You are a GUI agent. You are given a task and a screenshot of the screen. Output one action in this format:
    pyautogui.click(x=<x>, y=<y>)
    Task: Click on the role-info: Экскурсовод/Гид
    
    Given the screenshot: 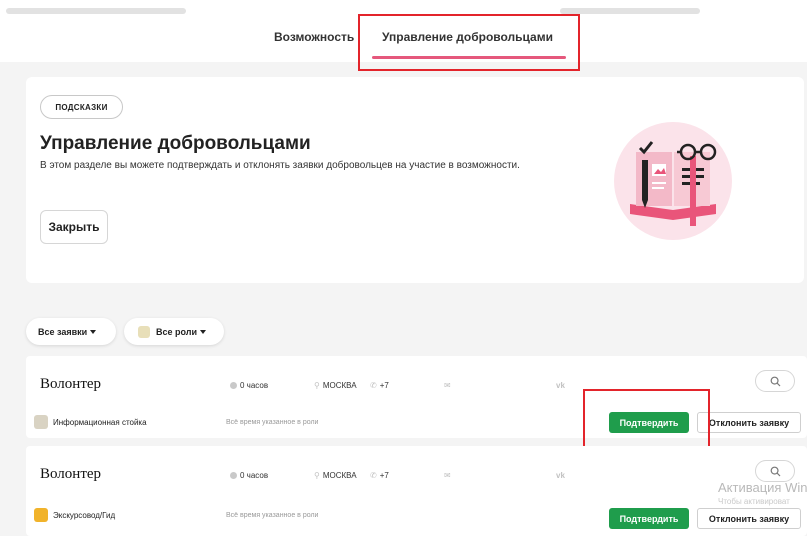 What is the action you would take?
    pyautogui.click(x=74, y=515)
    